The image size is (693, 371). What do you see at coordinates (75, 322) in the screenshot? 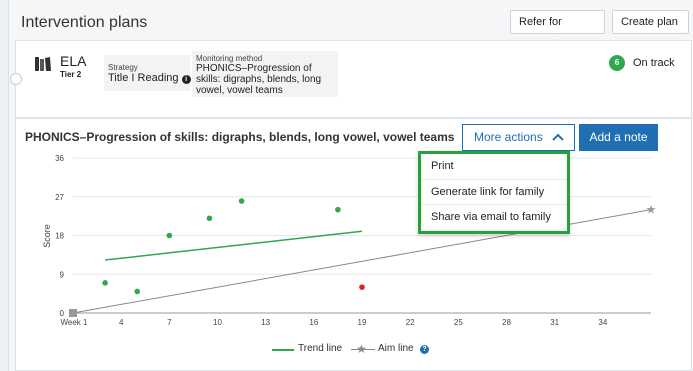
I see `x-tick-label: Week 1` at bounding box center [75, 322].